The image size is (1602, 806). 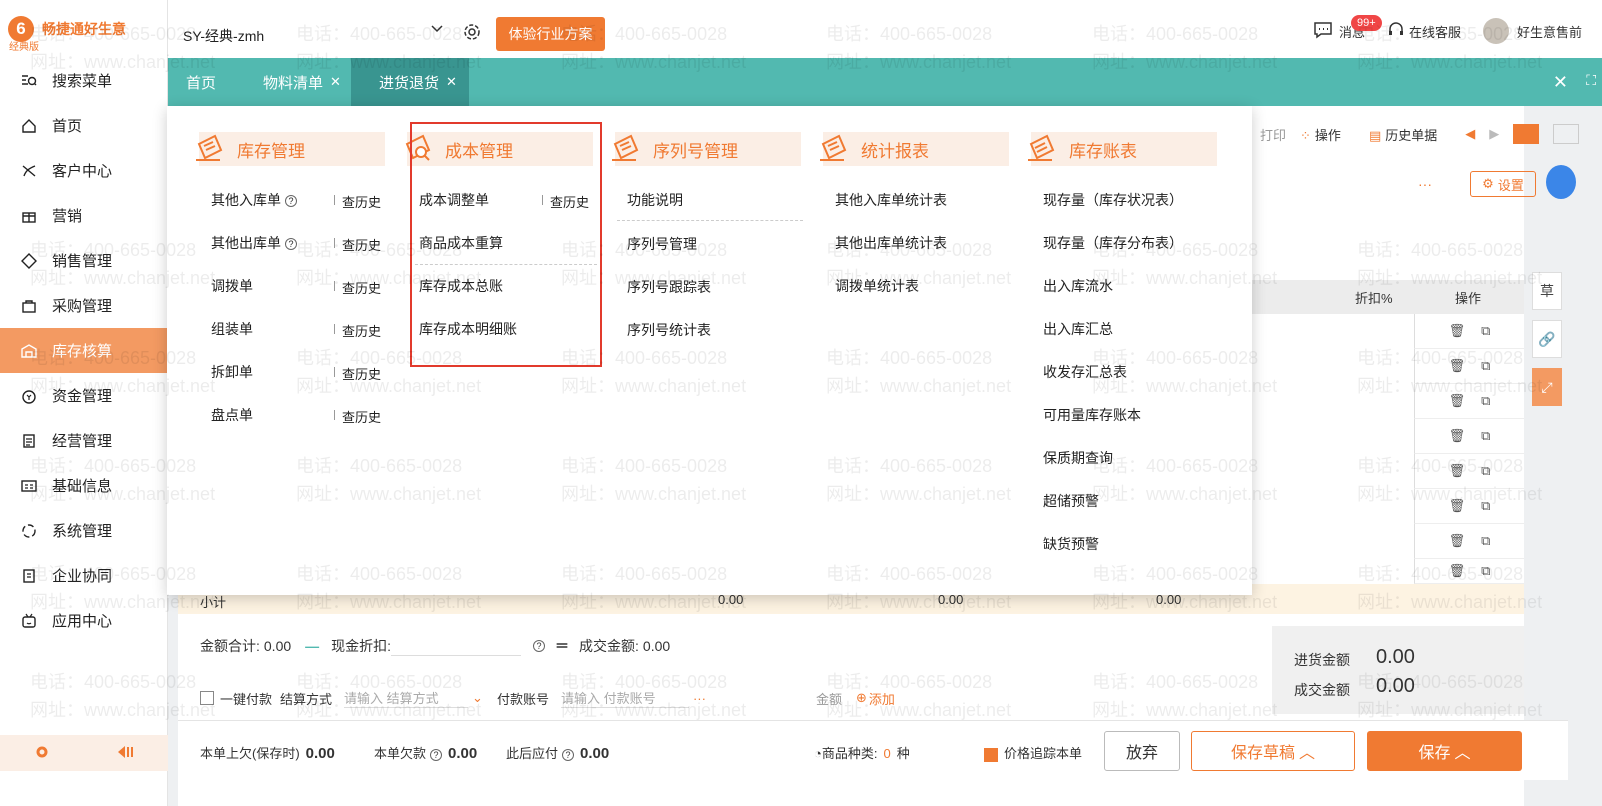 What do you see at coordinates (83, 260) in the screenshot?
I see `sidebar-item-sales: 销售管理` at bounding box center [83, 260].